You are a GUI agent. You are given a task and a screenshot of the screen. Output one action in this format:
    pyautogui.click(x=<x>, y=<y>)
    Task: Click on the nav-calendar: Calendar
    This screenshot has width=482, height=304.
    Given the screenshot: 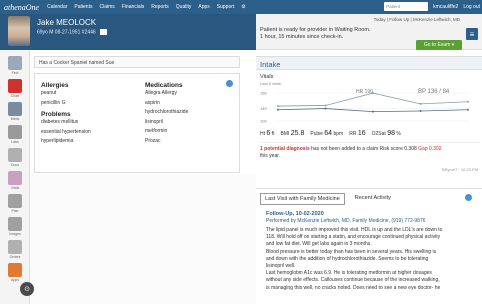 What is the action you would take?
    pyautogui.click(x=57, y=7)
    